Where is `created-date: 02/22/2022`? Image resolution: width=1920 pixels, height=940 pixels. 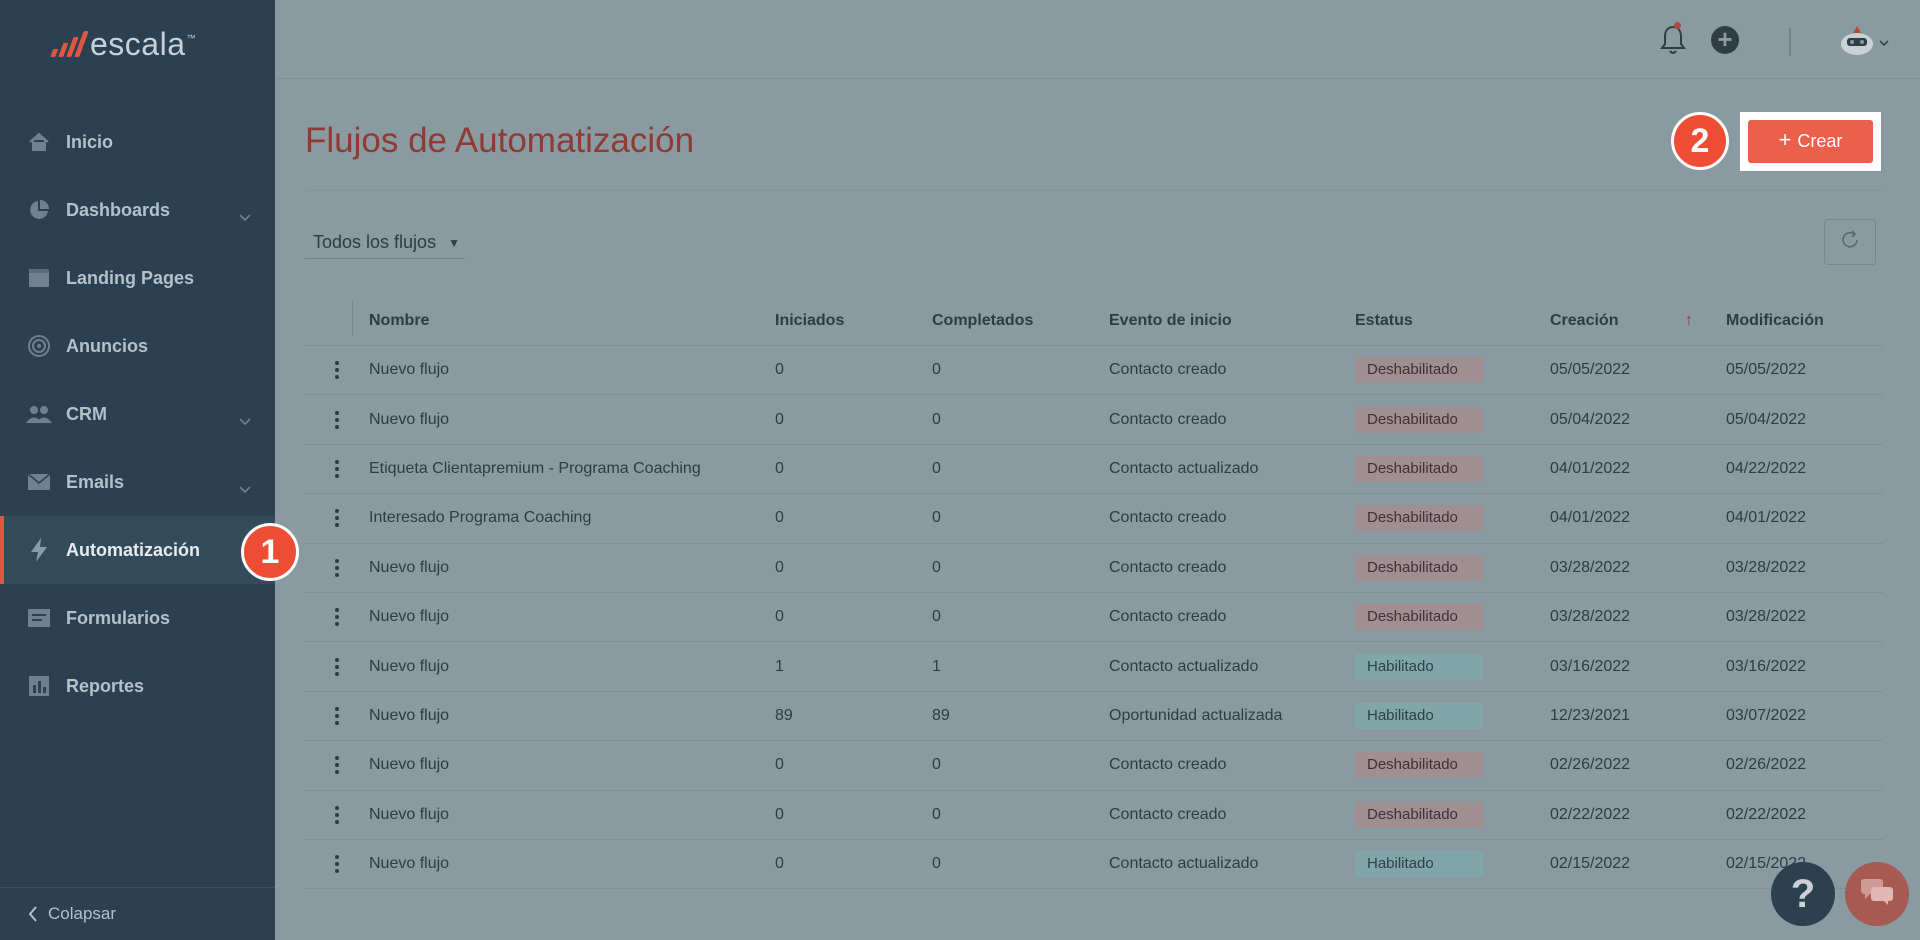 created-date: 02/22/2022 is located at coordinates (1590, 814).